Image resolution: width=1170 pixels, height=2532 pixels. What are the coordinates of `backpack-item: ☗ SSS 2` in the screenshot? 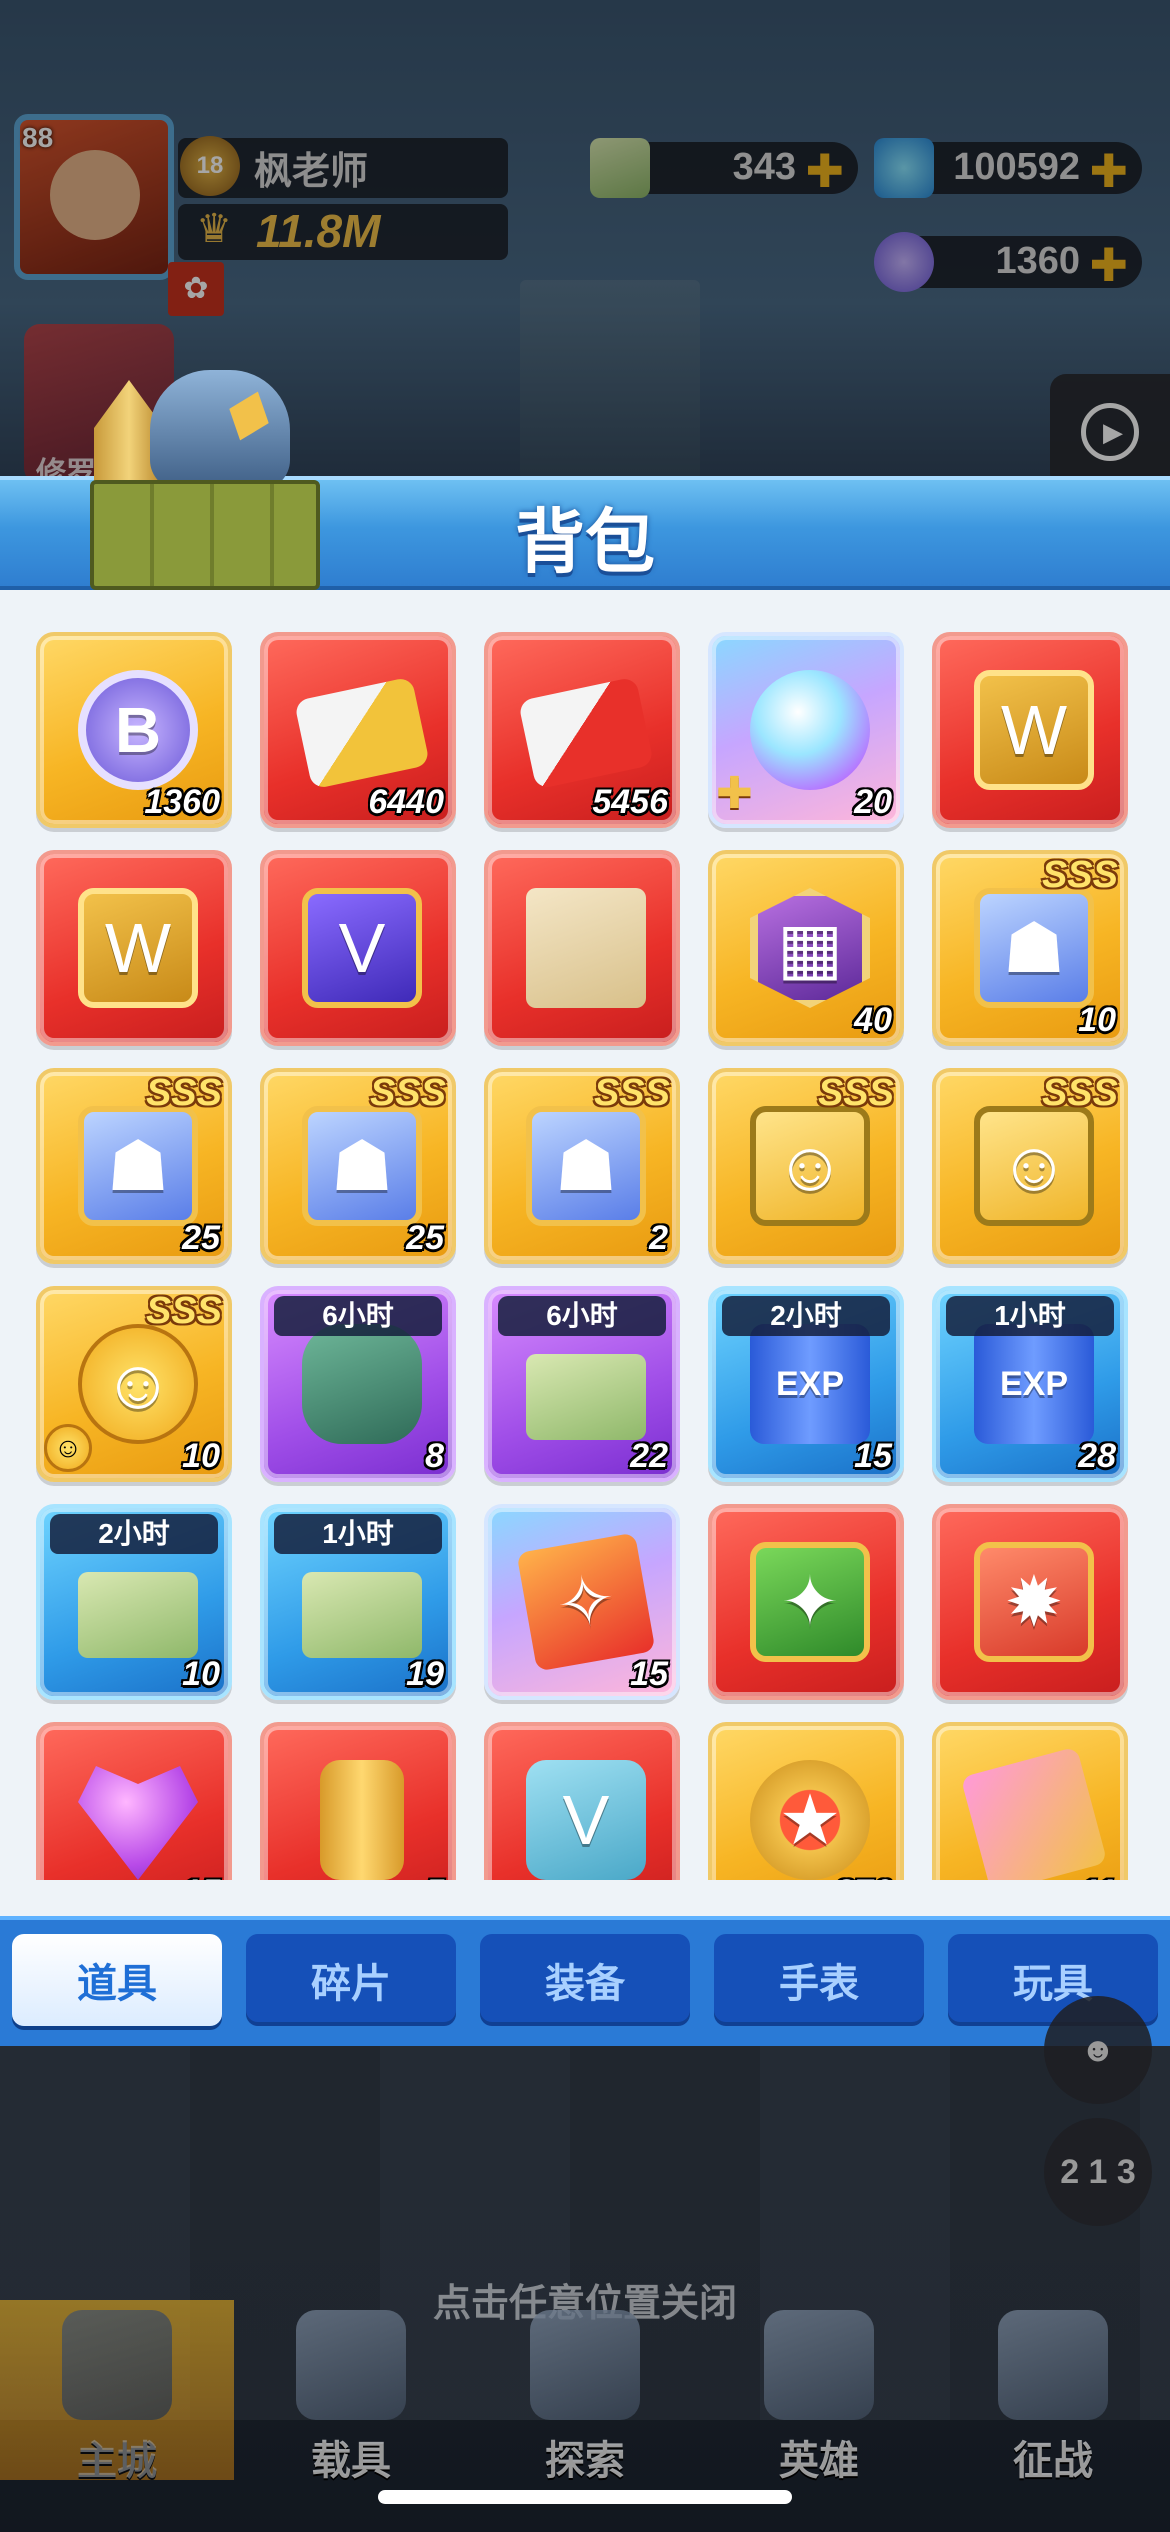 It's located at (582, 1166).